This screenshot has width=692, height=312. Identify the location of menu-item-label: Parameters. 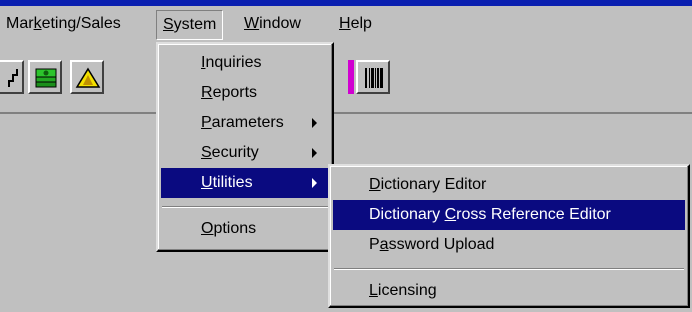
(242, 122).